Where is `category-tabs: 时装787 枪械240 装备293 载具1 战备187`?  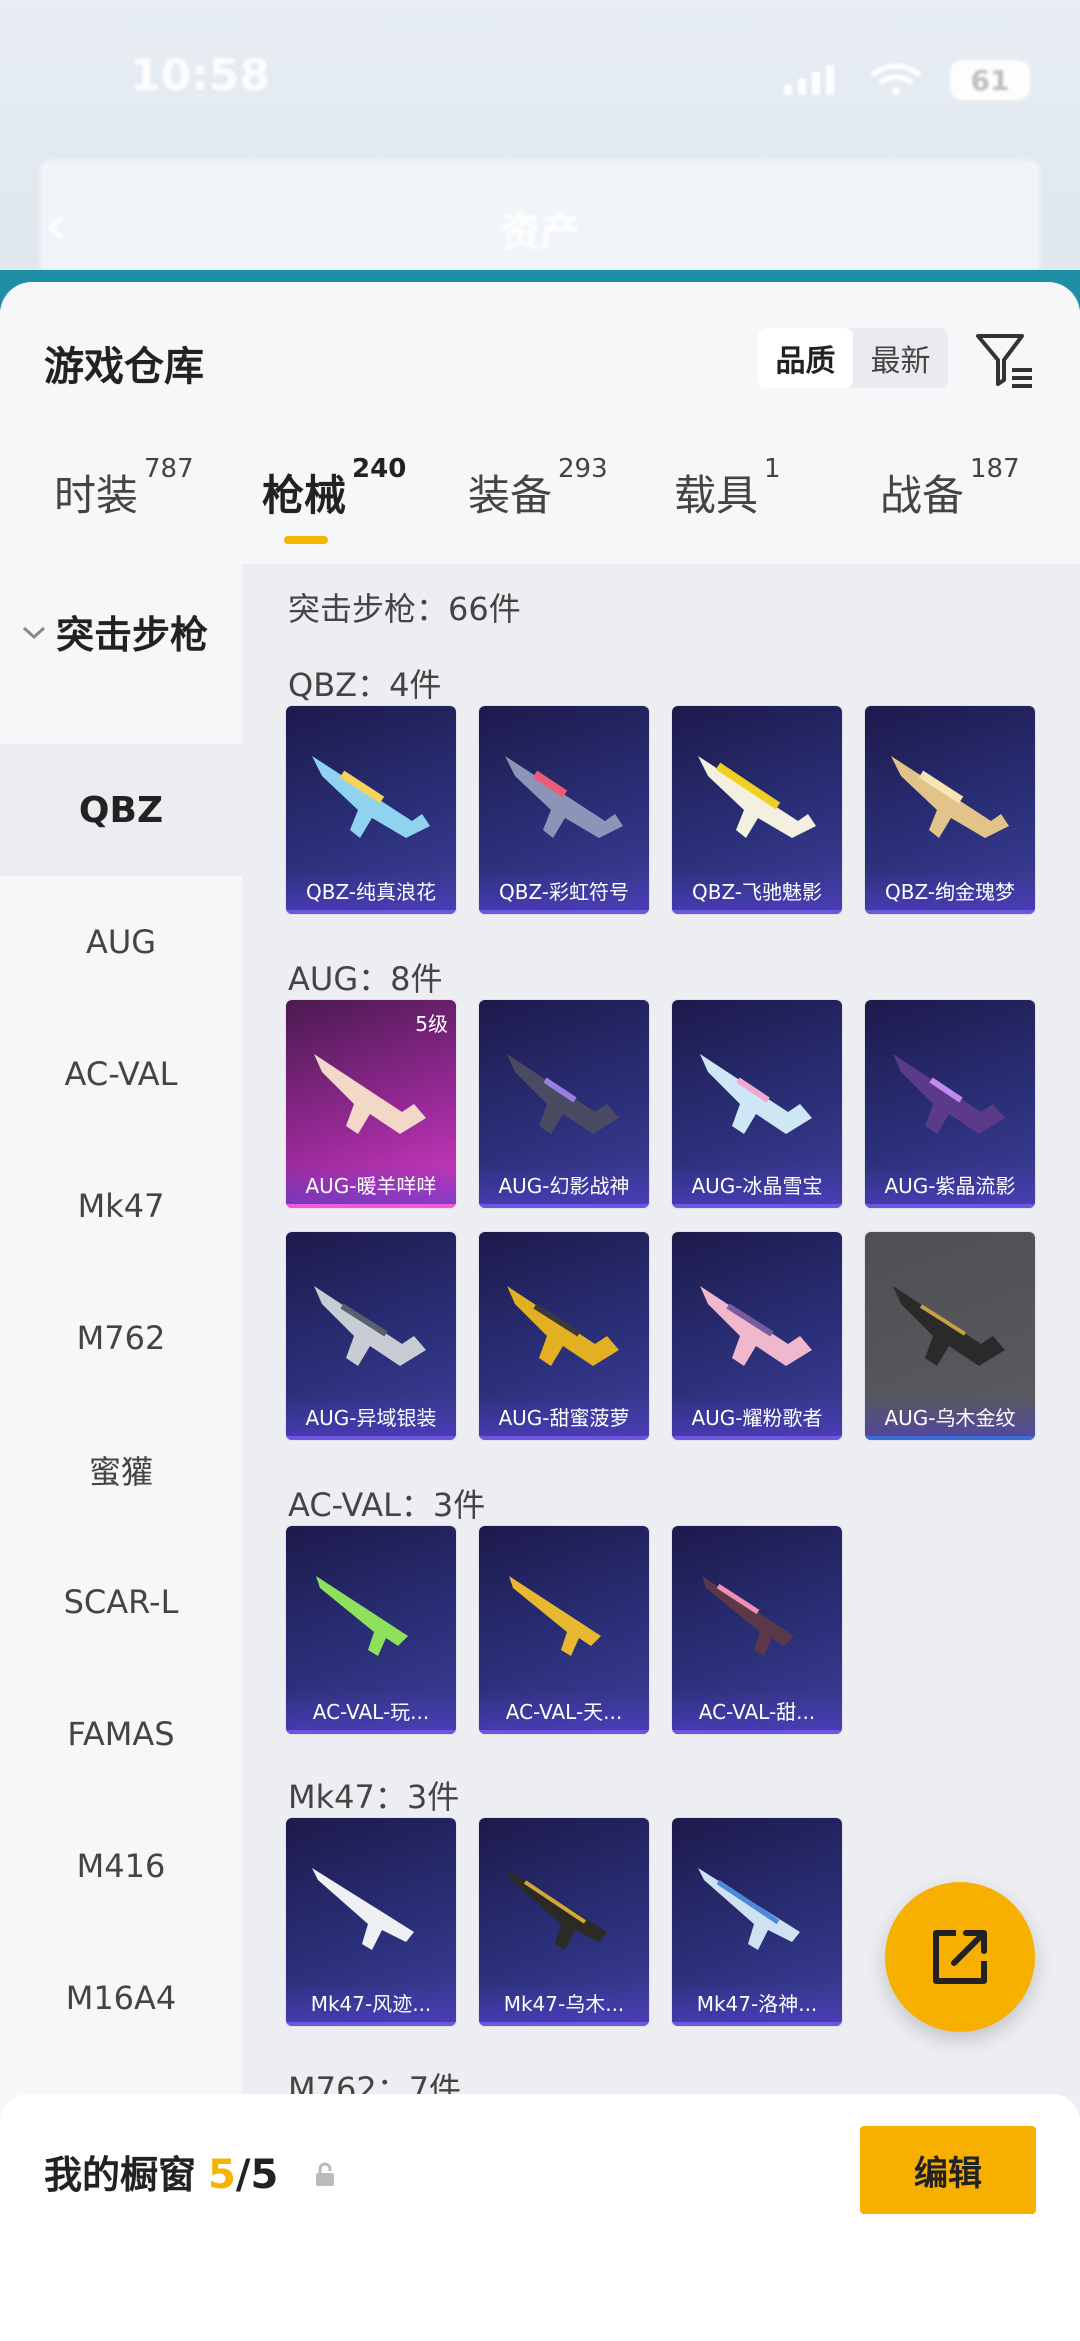
category-tabs: 时装787 枪械240 装备293 载具1 战备187 is located at coordinates (540, 508).